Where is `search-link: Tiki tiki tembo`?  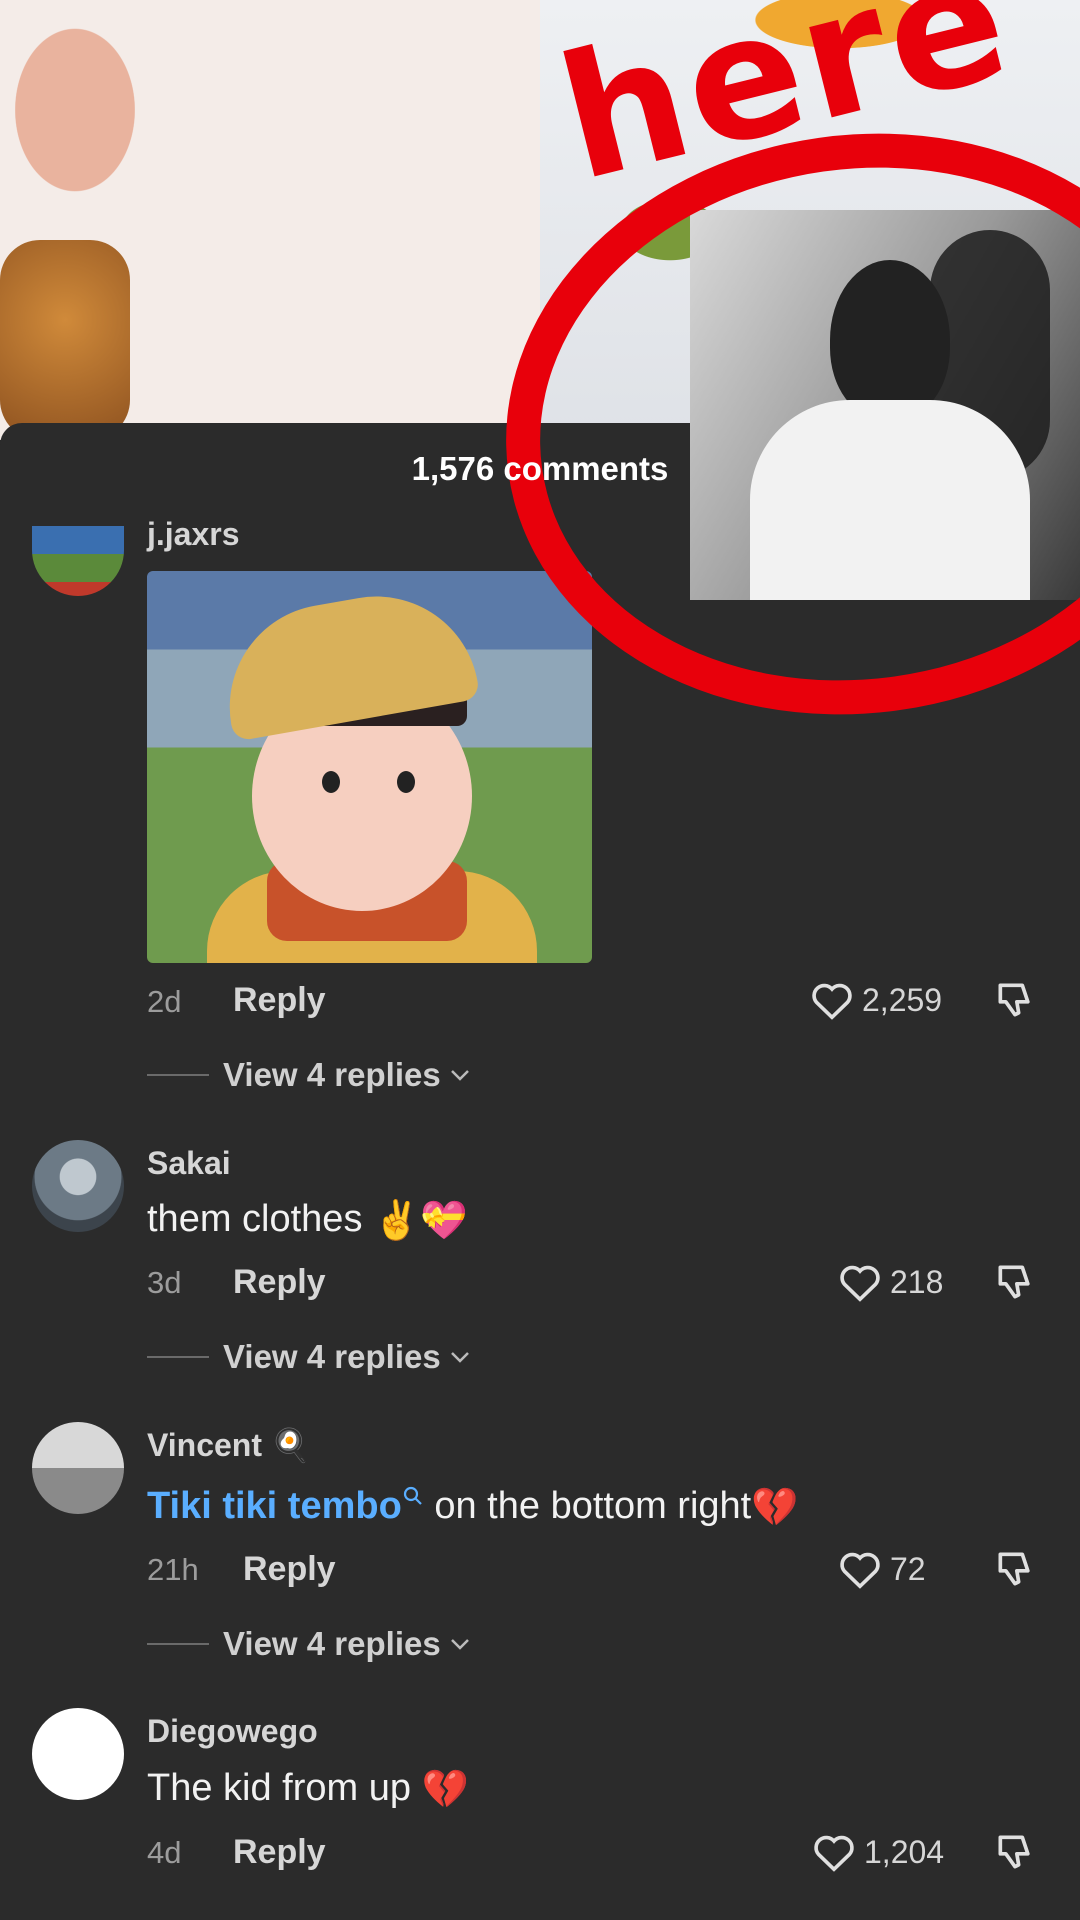 search-link: Tiki tiki tembo is located at coordinates (274, 1506).